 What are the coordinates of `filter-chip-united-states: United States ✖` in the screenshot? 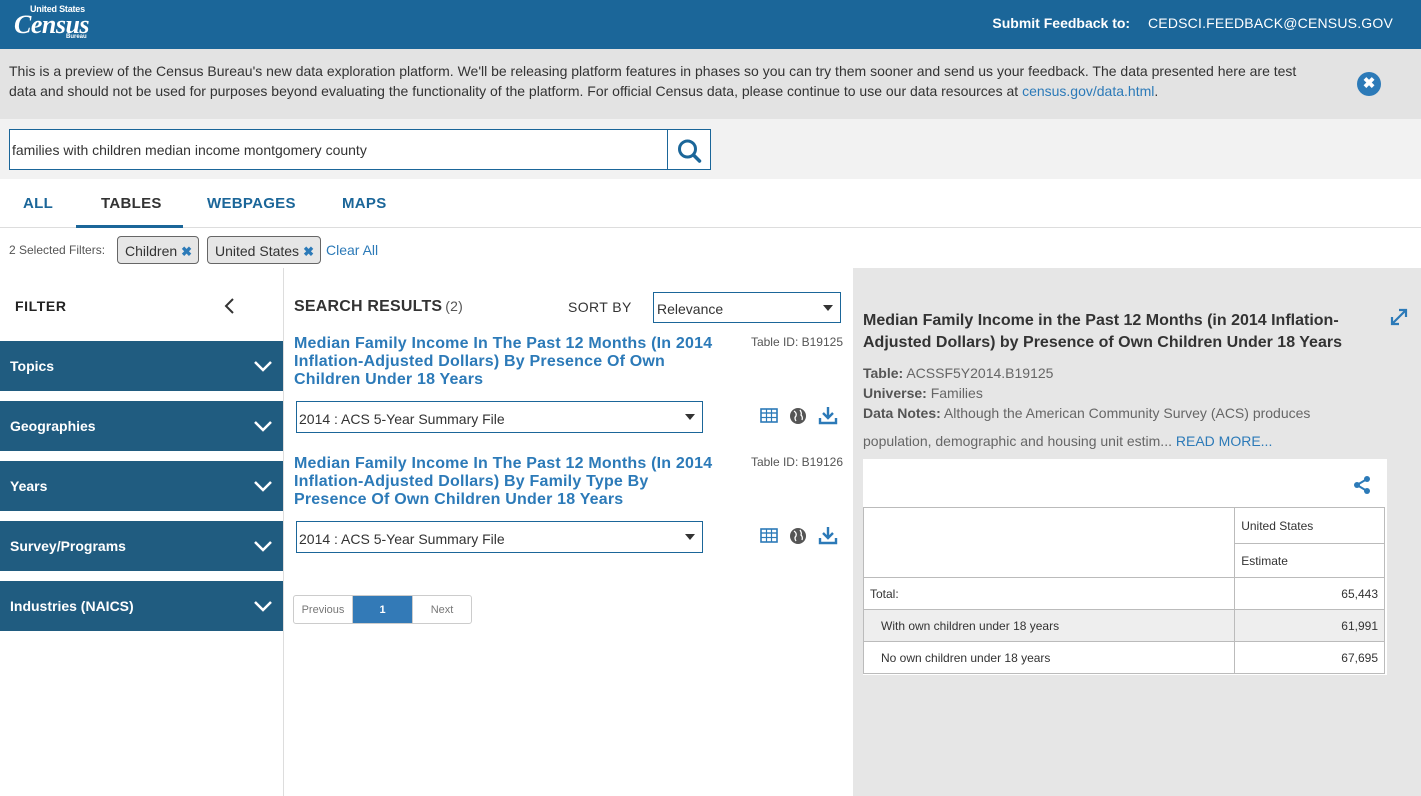 It's located at (264, 250).